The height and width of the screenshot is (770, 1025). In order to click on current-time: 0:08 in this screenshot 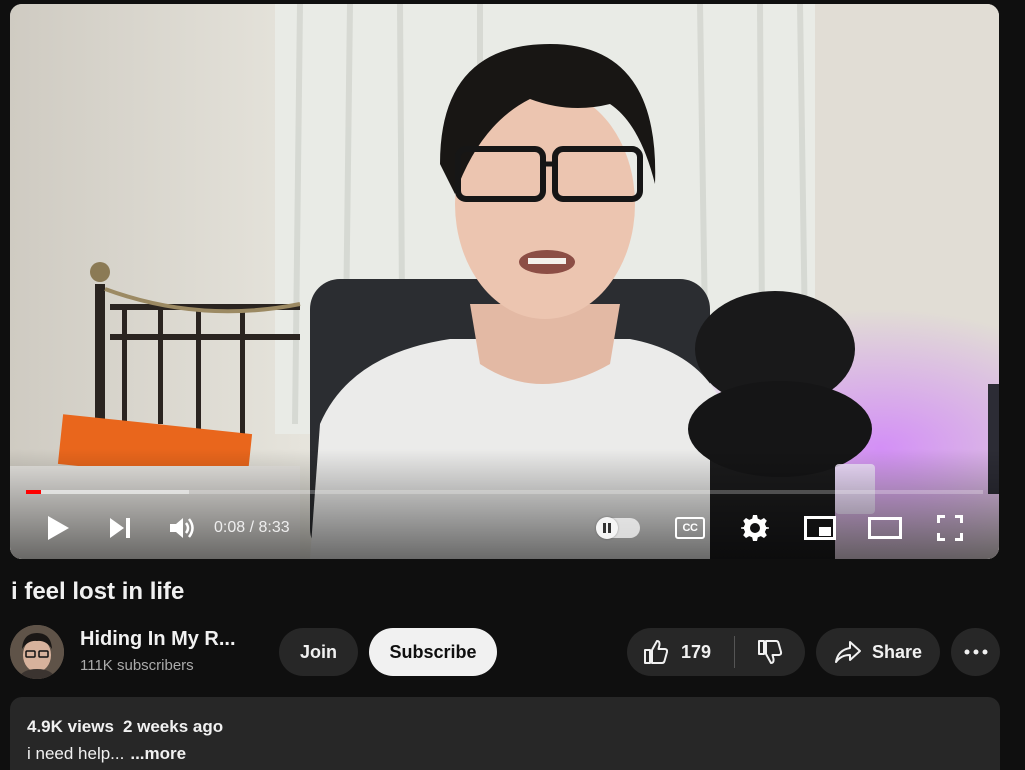, I will do `click(230, 527)`.